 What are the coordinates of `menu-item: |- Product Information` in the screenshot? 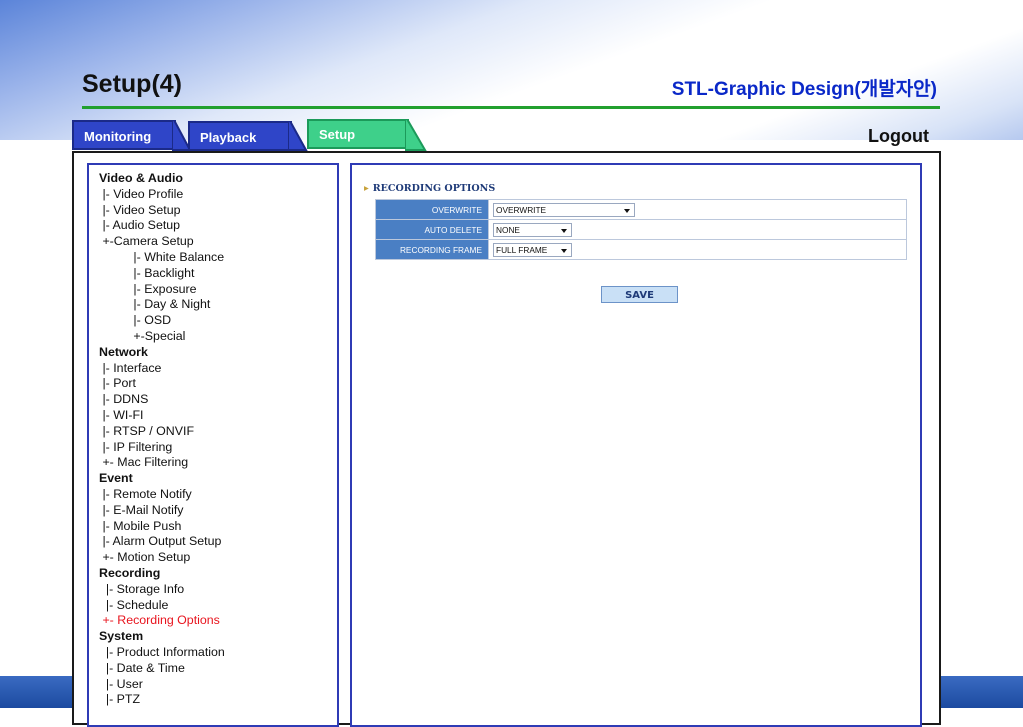 It's located at (162, 653).